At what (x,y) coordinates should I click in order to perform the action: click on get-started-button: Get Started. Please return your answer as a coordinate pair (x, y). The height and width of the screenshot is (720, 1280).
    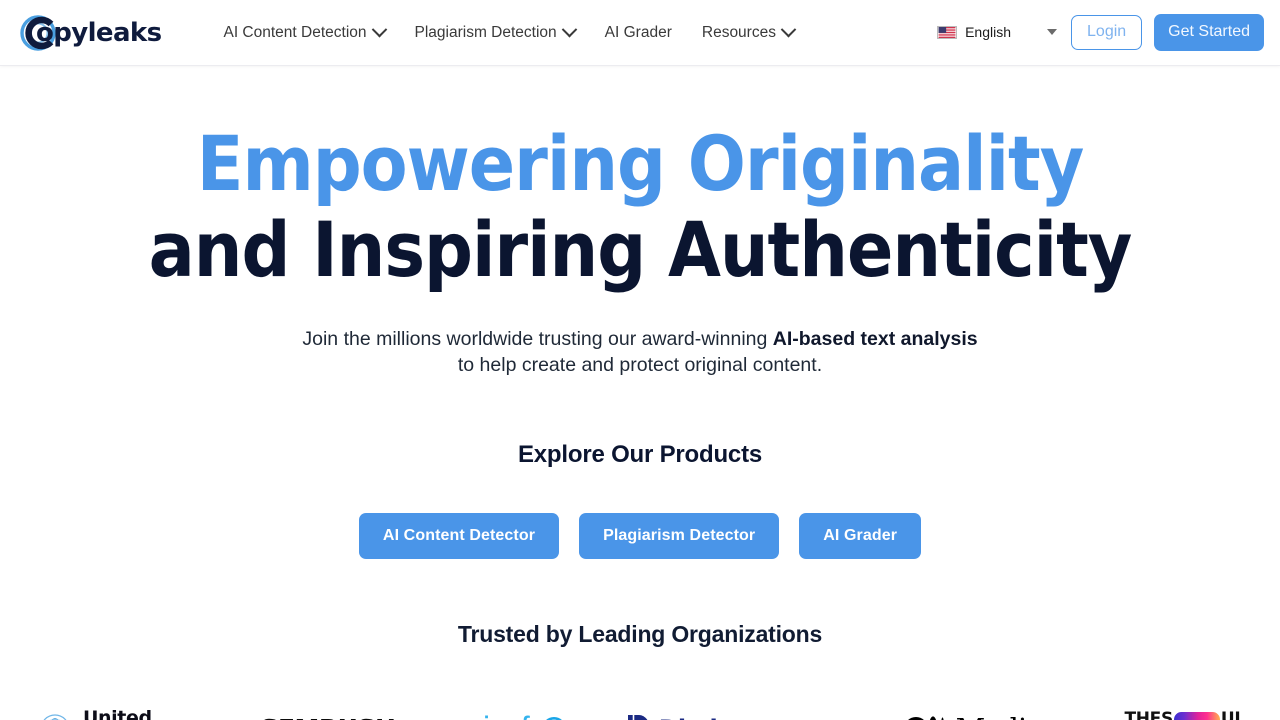
    Looking at the image, I should click on (1209, 32).